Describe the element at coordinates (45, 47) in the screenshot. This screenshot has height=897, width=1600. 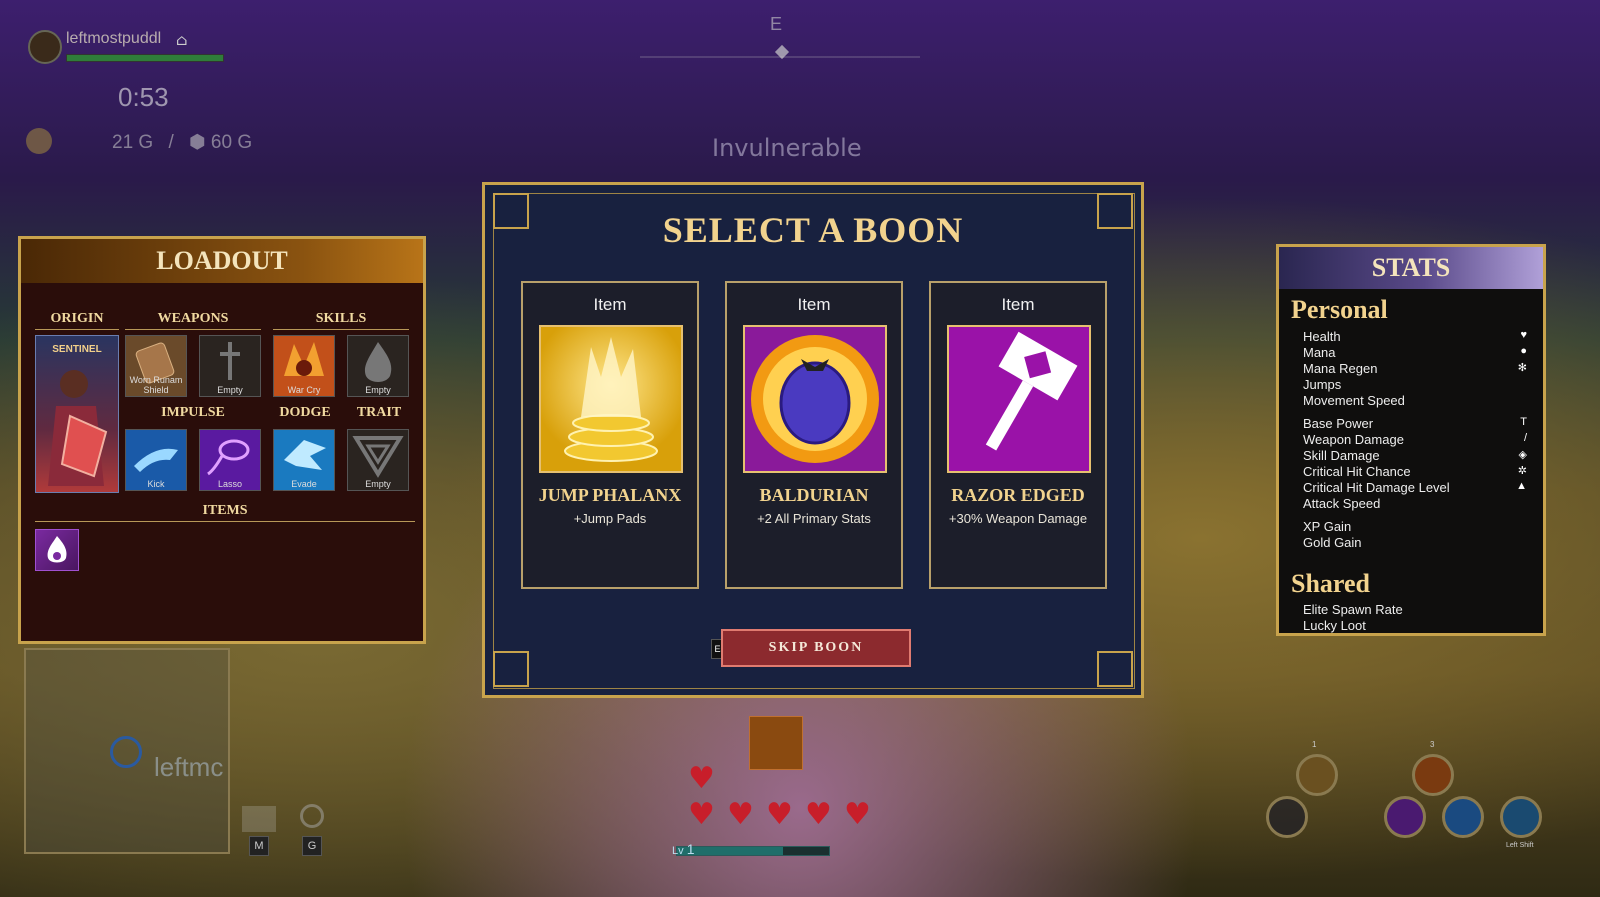
I see `player-avatar` at that location.